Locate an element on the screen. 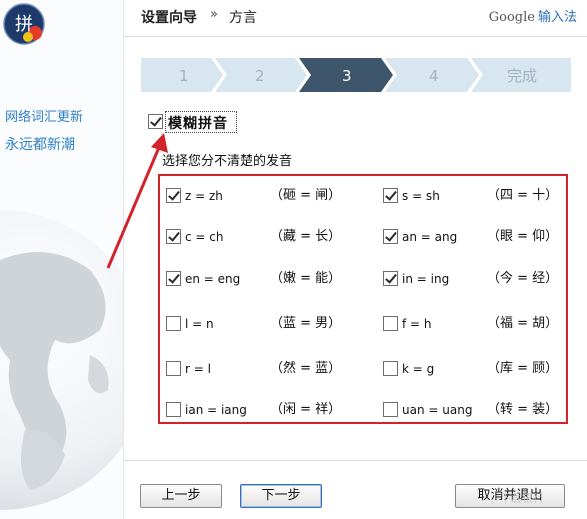  fuzzy-pinyin-label: 模糊拼音 is located at coordinates (198, 123).